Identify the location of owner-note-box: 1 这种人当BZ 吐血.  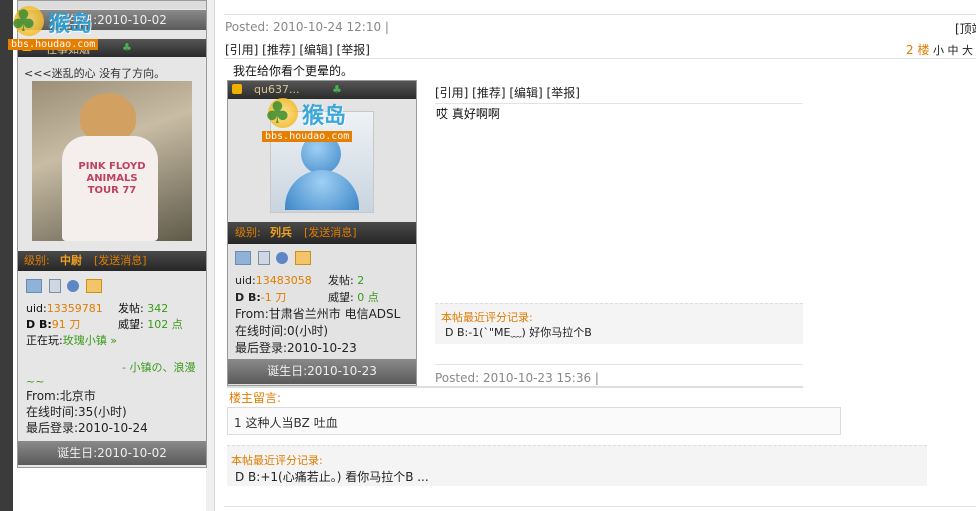
(534, 421).